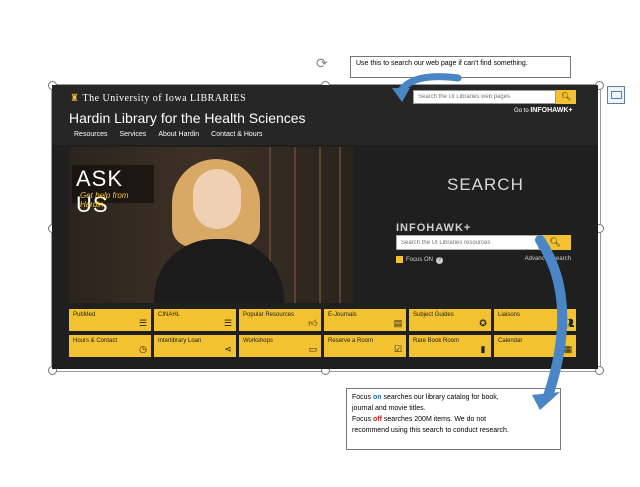 Image resolution: width=640 pixels, height=487 pixels. I want to click on arrow-to-focus, so click(551, 318).